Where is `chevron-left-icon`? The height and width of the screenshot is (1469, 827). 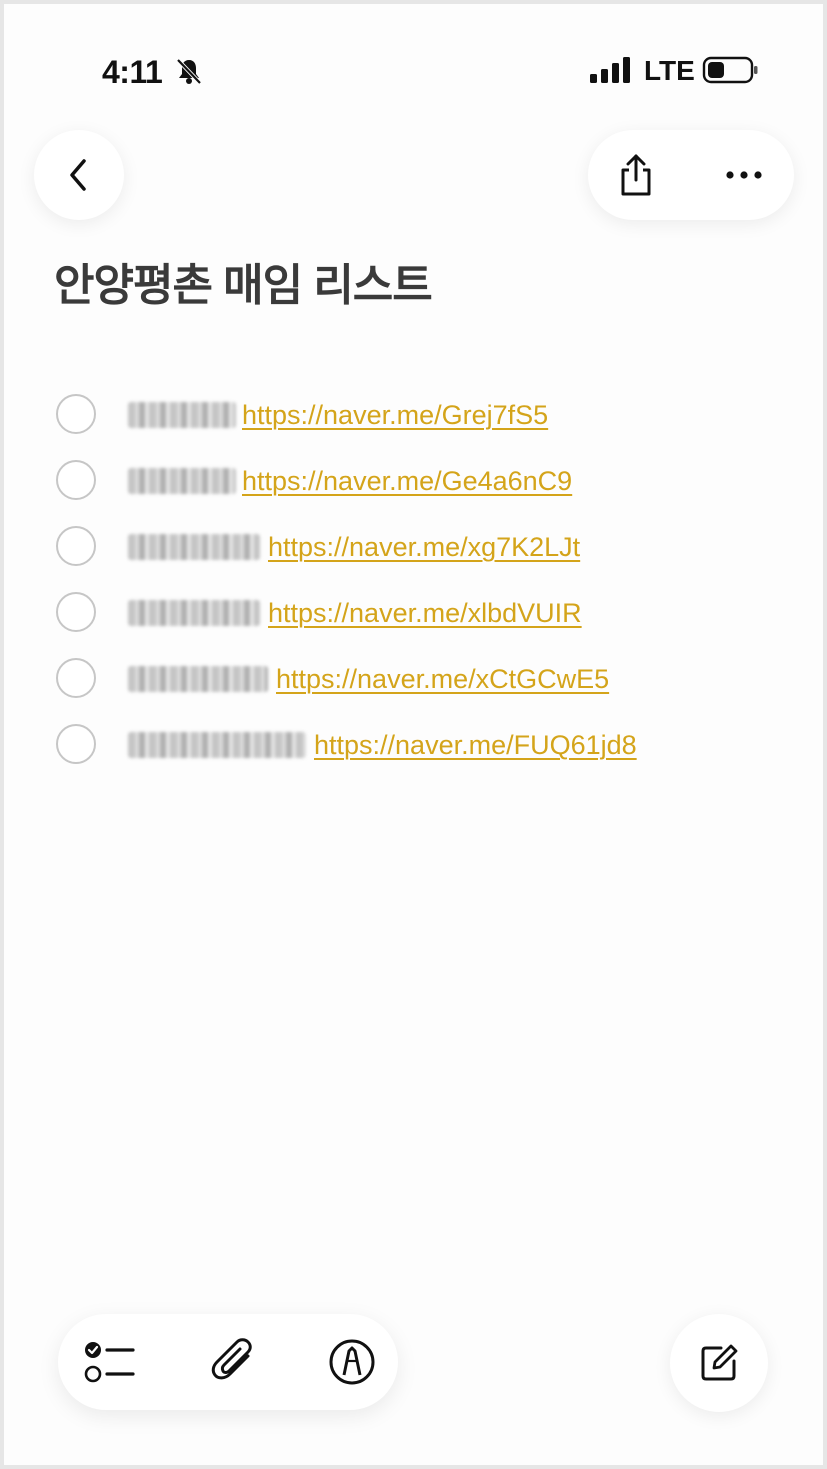
chevron-left-icon is located at coordinates (78, 175).